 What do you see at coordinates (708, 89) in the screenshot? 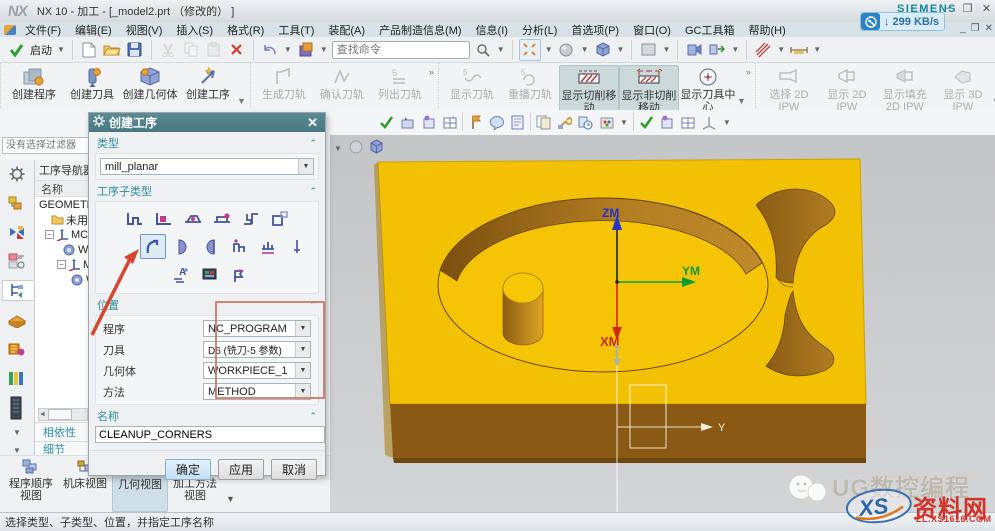
I see `show-tool-center-button: 显示刀具中心` at bounding box center [708, 89].